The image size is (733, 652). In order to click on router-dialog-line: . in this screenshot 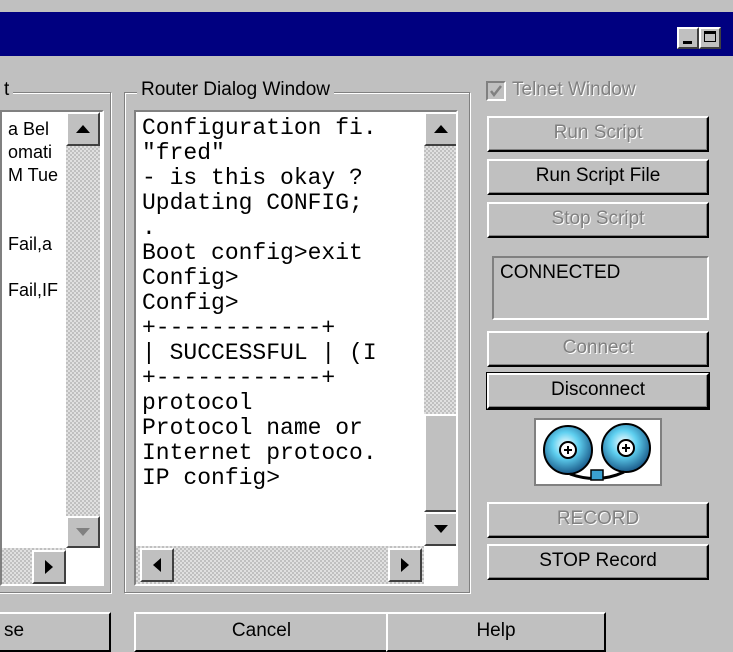, I will do `click(149, 228)`.